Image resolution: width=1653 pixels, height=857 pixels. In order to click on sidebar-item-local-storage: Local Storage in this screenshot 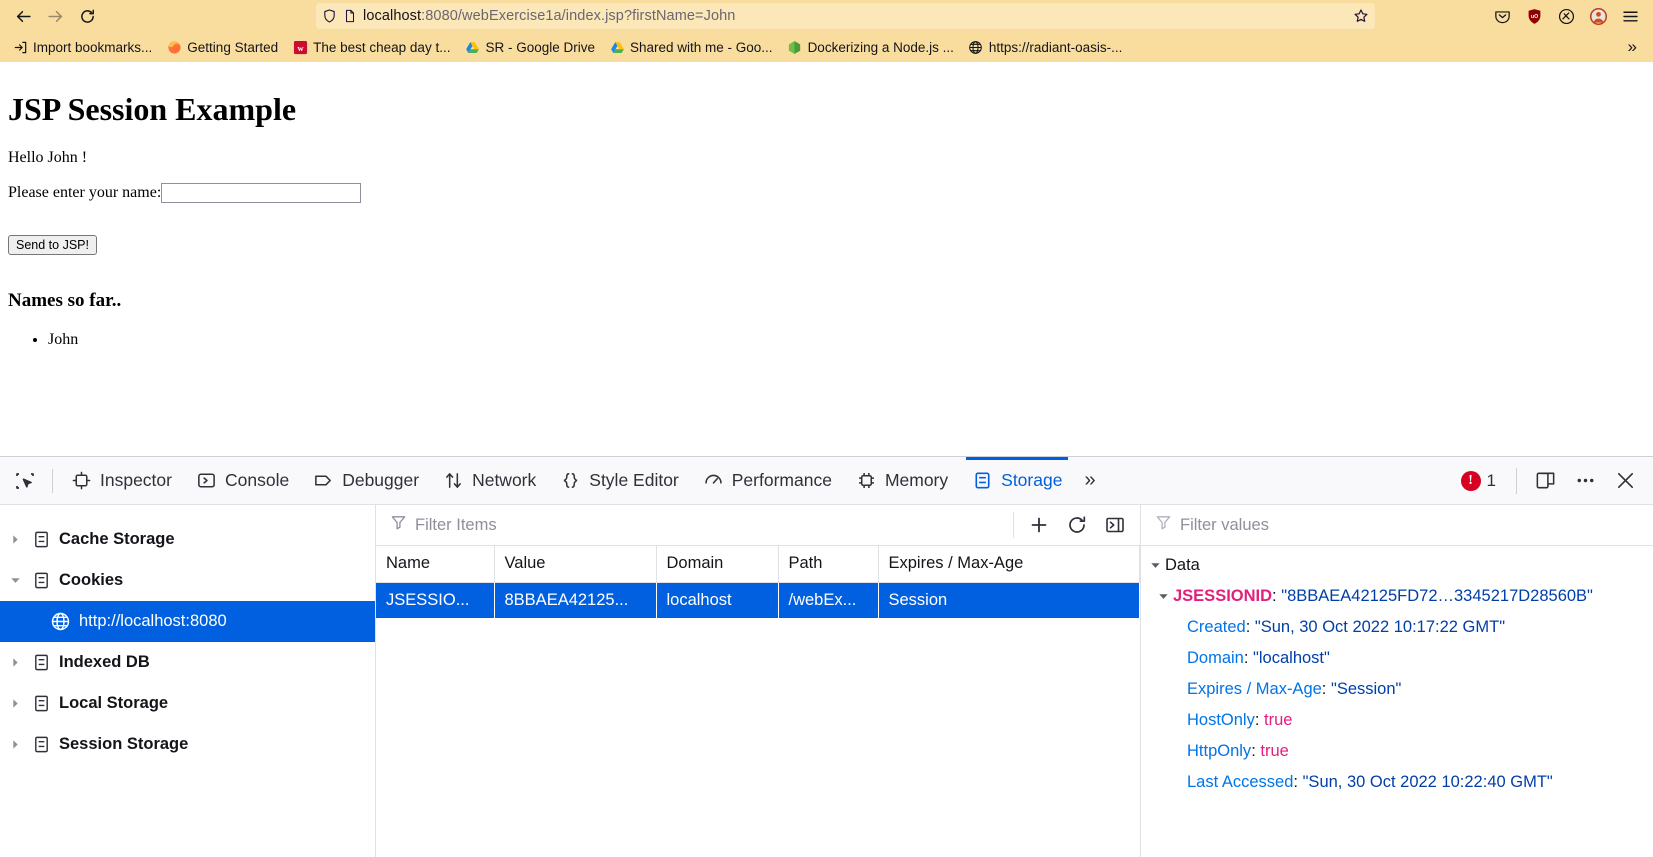, I will do `click(187, 703)`.